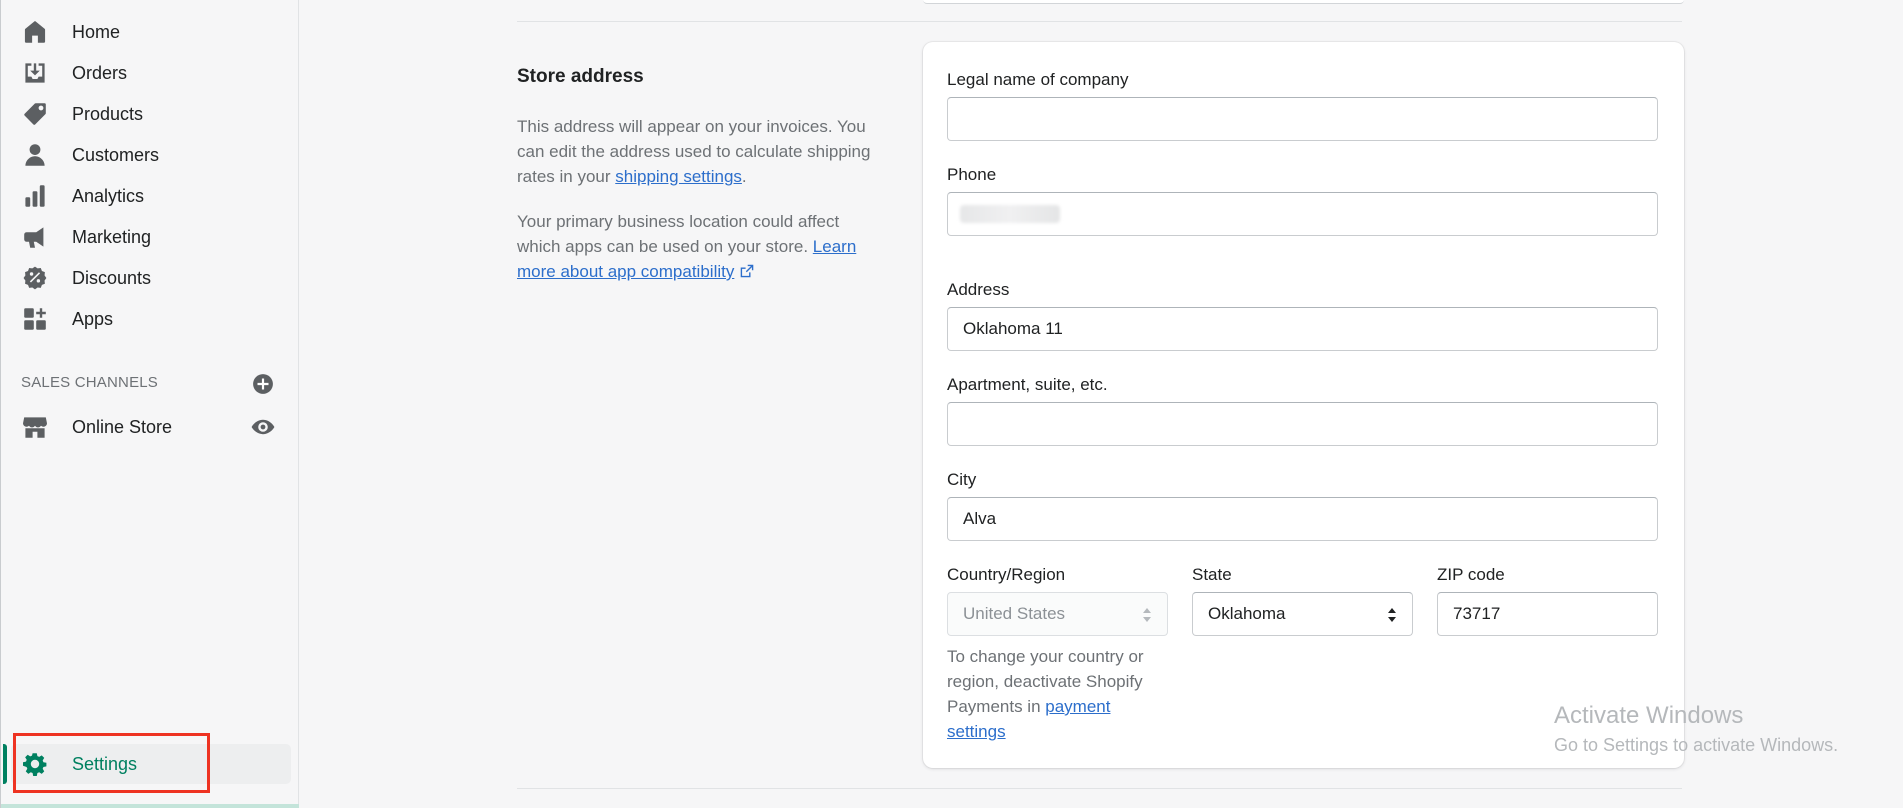 The height and width of the screenshot is (808, 1903). I want to click on tag-icon, so click(35, 114).